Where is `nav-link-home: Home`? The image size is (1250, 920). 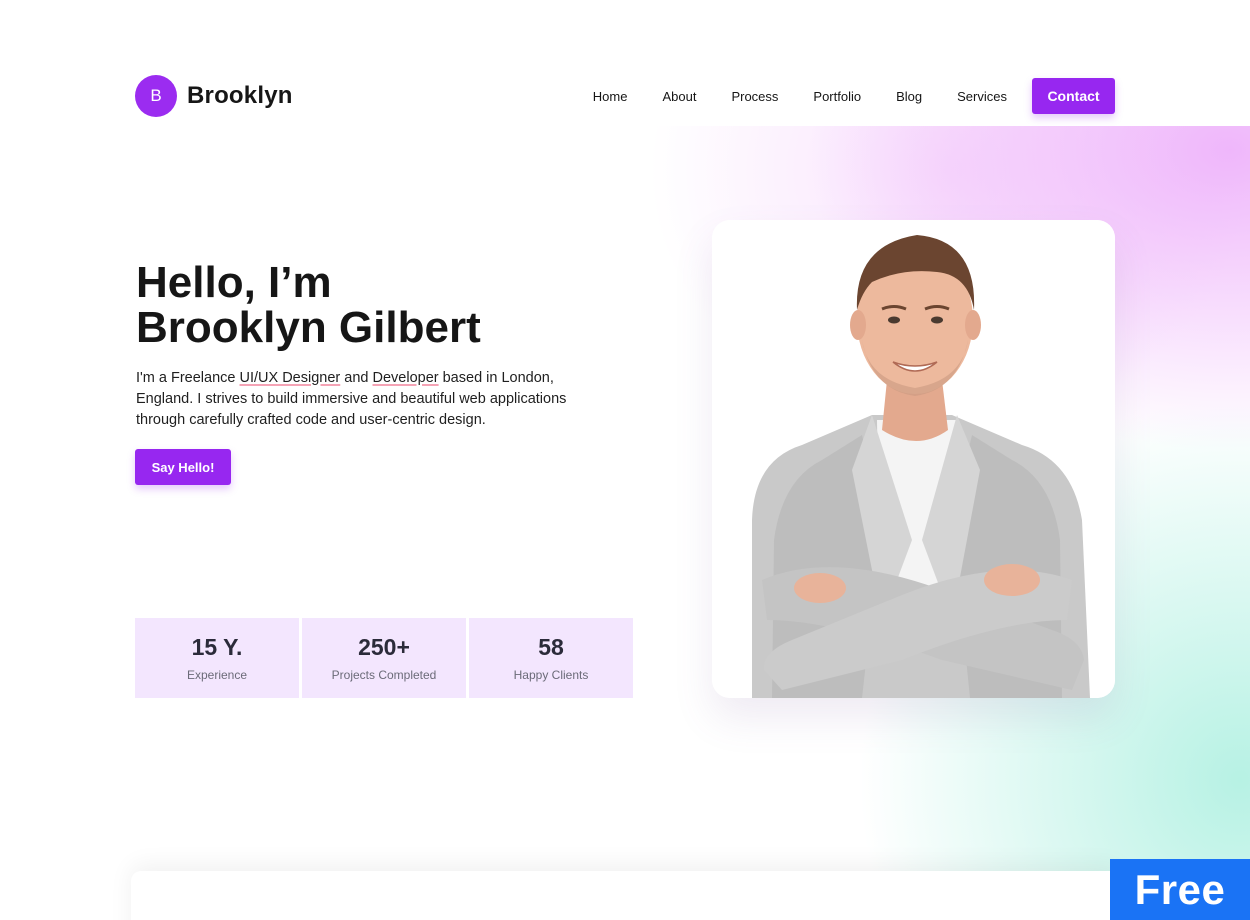
nav-link-home: Home is located at coordinates (610, 96).